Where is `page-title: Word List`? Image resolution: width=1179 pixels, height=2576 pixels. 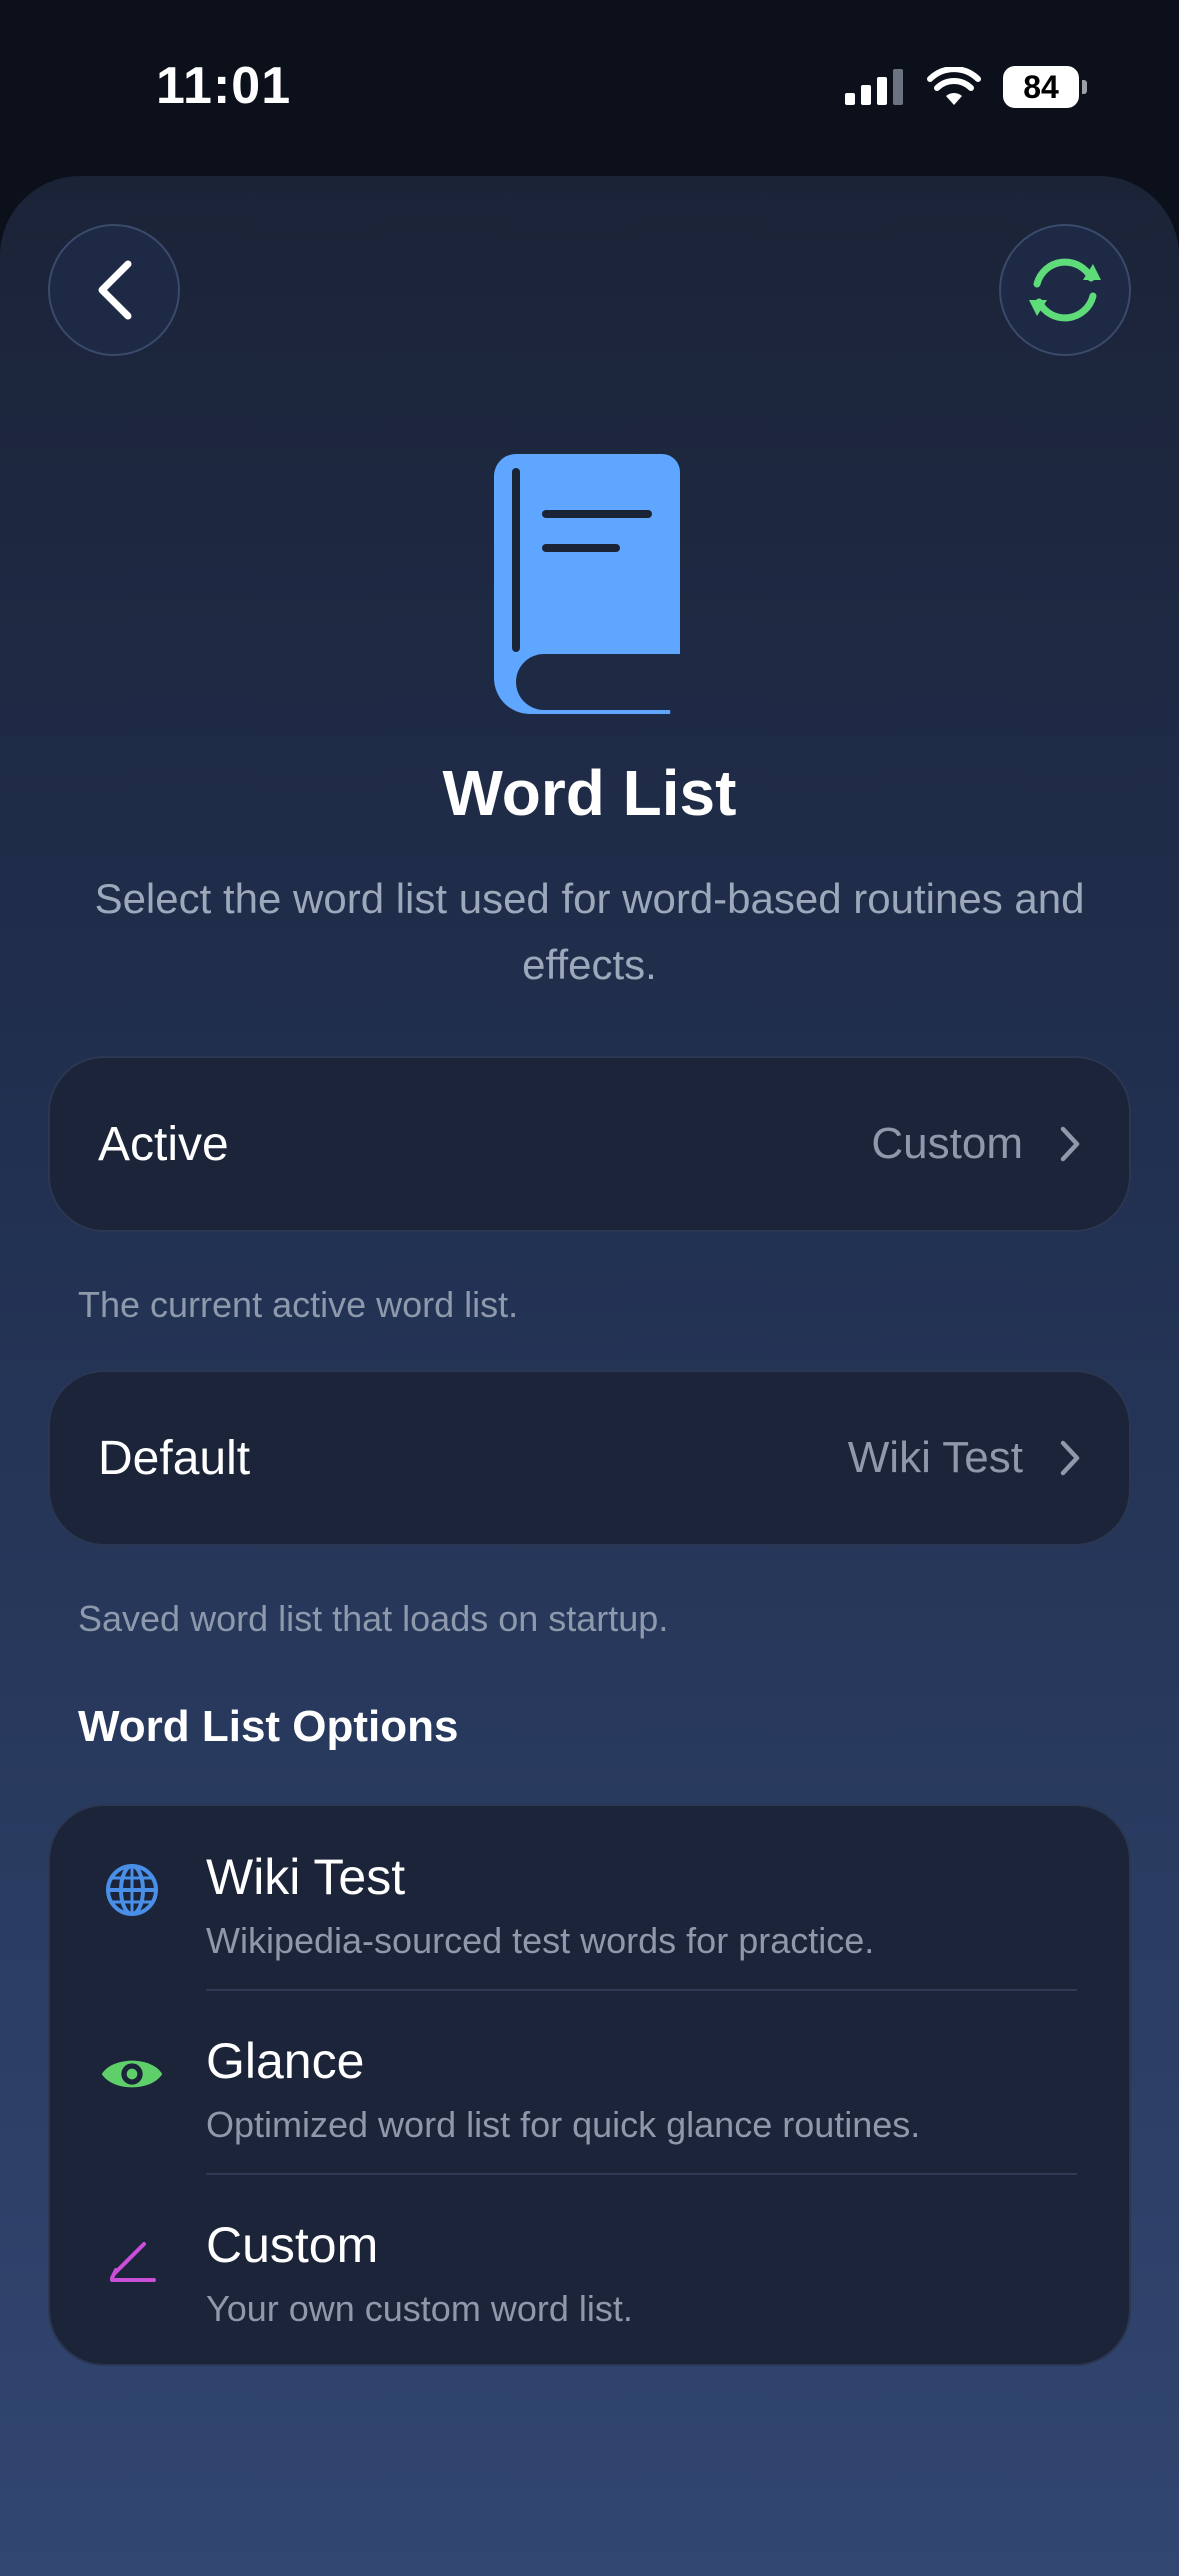
page-title: Word List is located at coordinates (589, 793).